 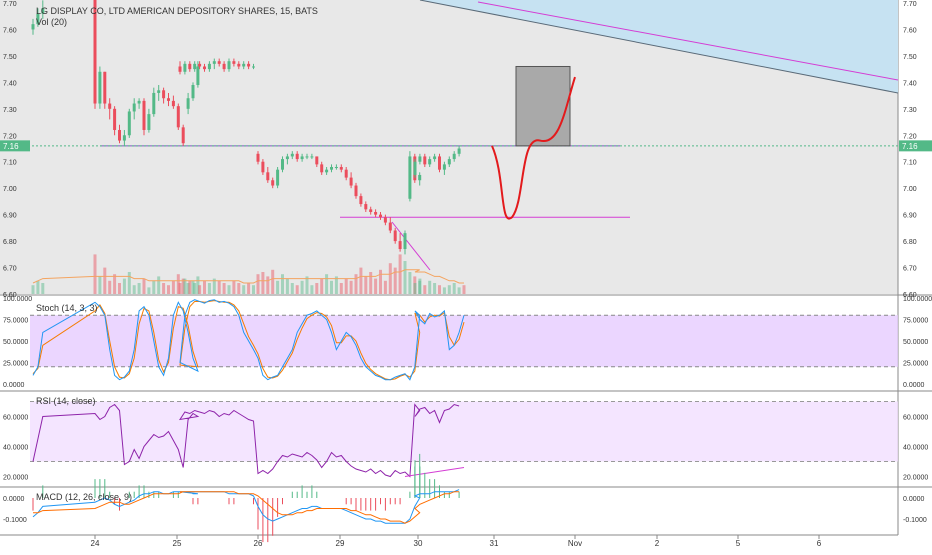 What do you see at coordinates (177, 543) in the screenshot?
I see `time-tick-label: 25` at bounding box center [177, 543].